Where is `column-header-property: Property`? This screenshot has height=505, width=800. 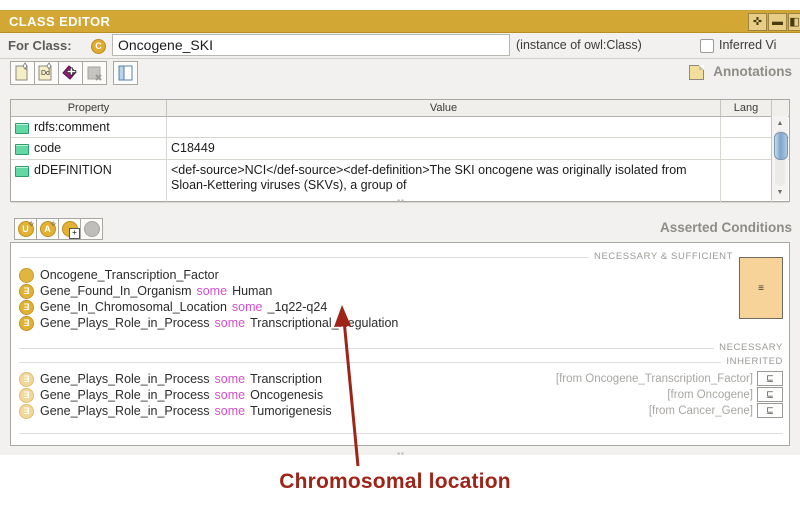
column-header-property: Property is located at coordinates (89, 108).